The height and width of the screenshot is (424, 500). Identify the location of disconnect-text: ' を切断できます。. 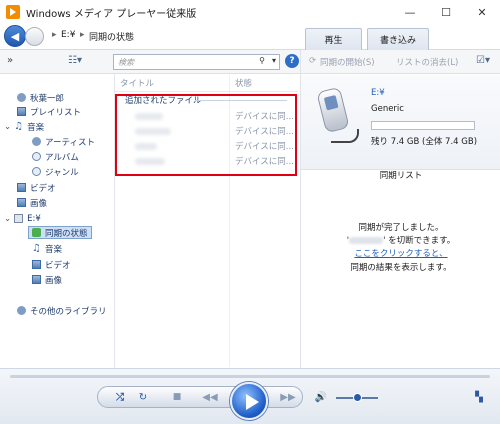
(419, 241).